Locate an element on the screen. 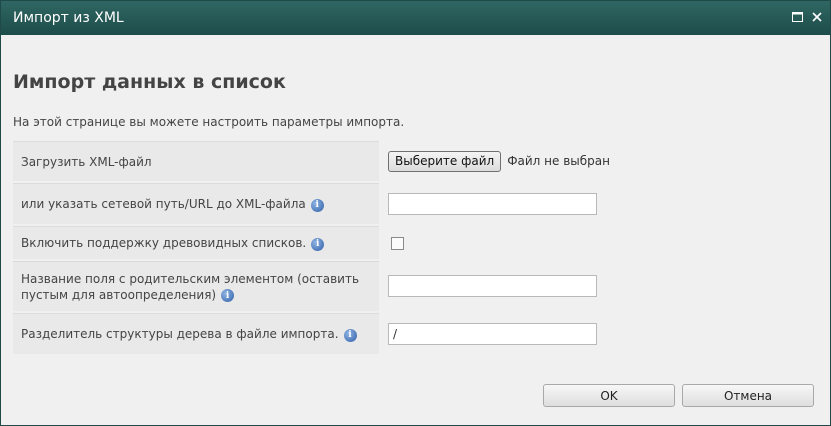 Image resolution: width=831 pixels, height=426 pixels. form-row-tree-support: Включить поддержку древовидных списков. i is located at coordinates (416, 242).